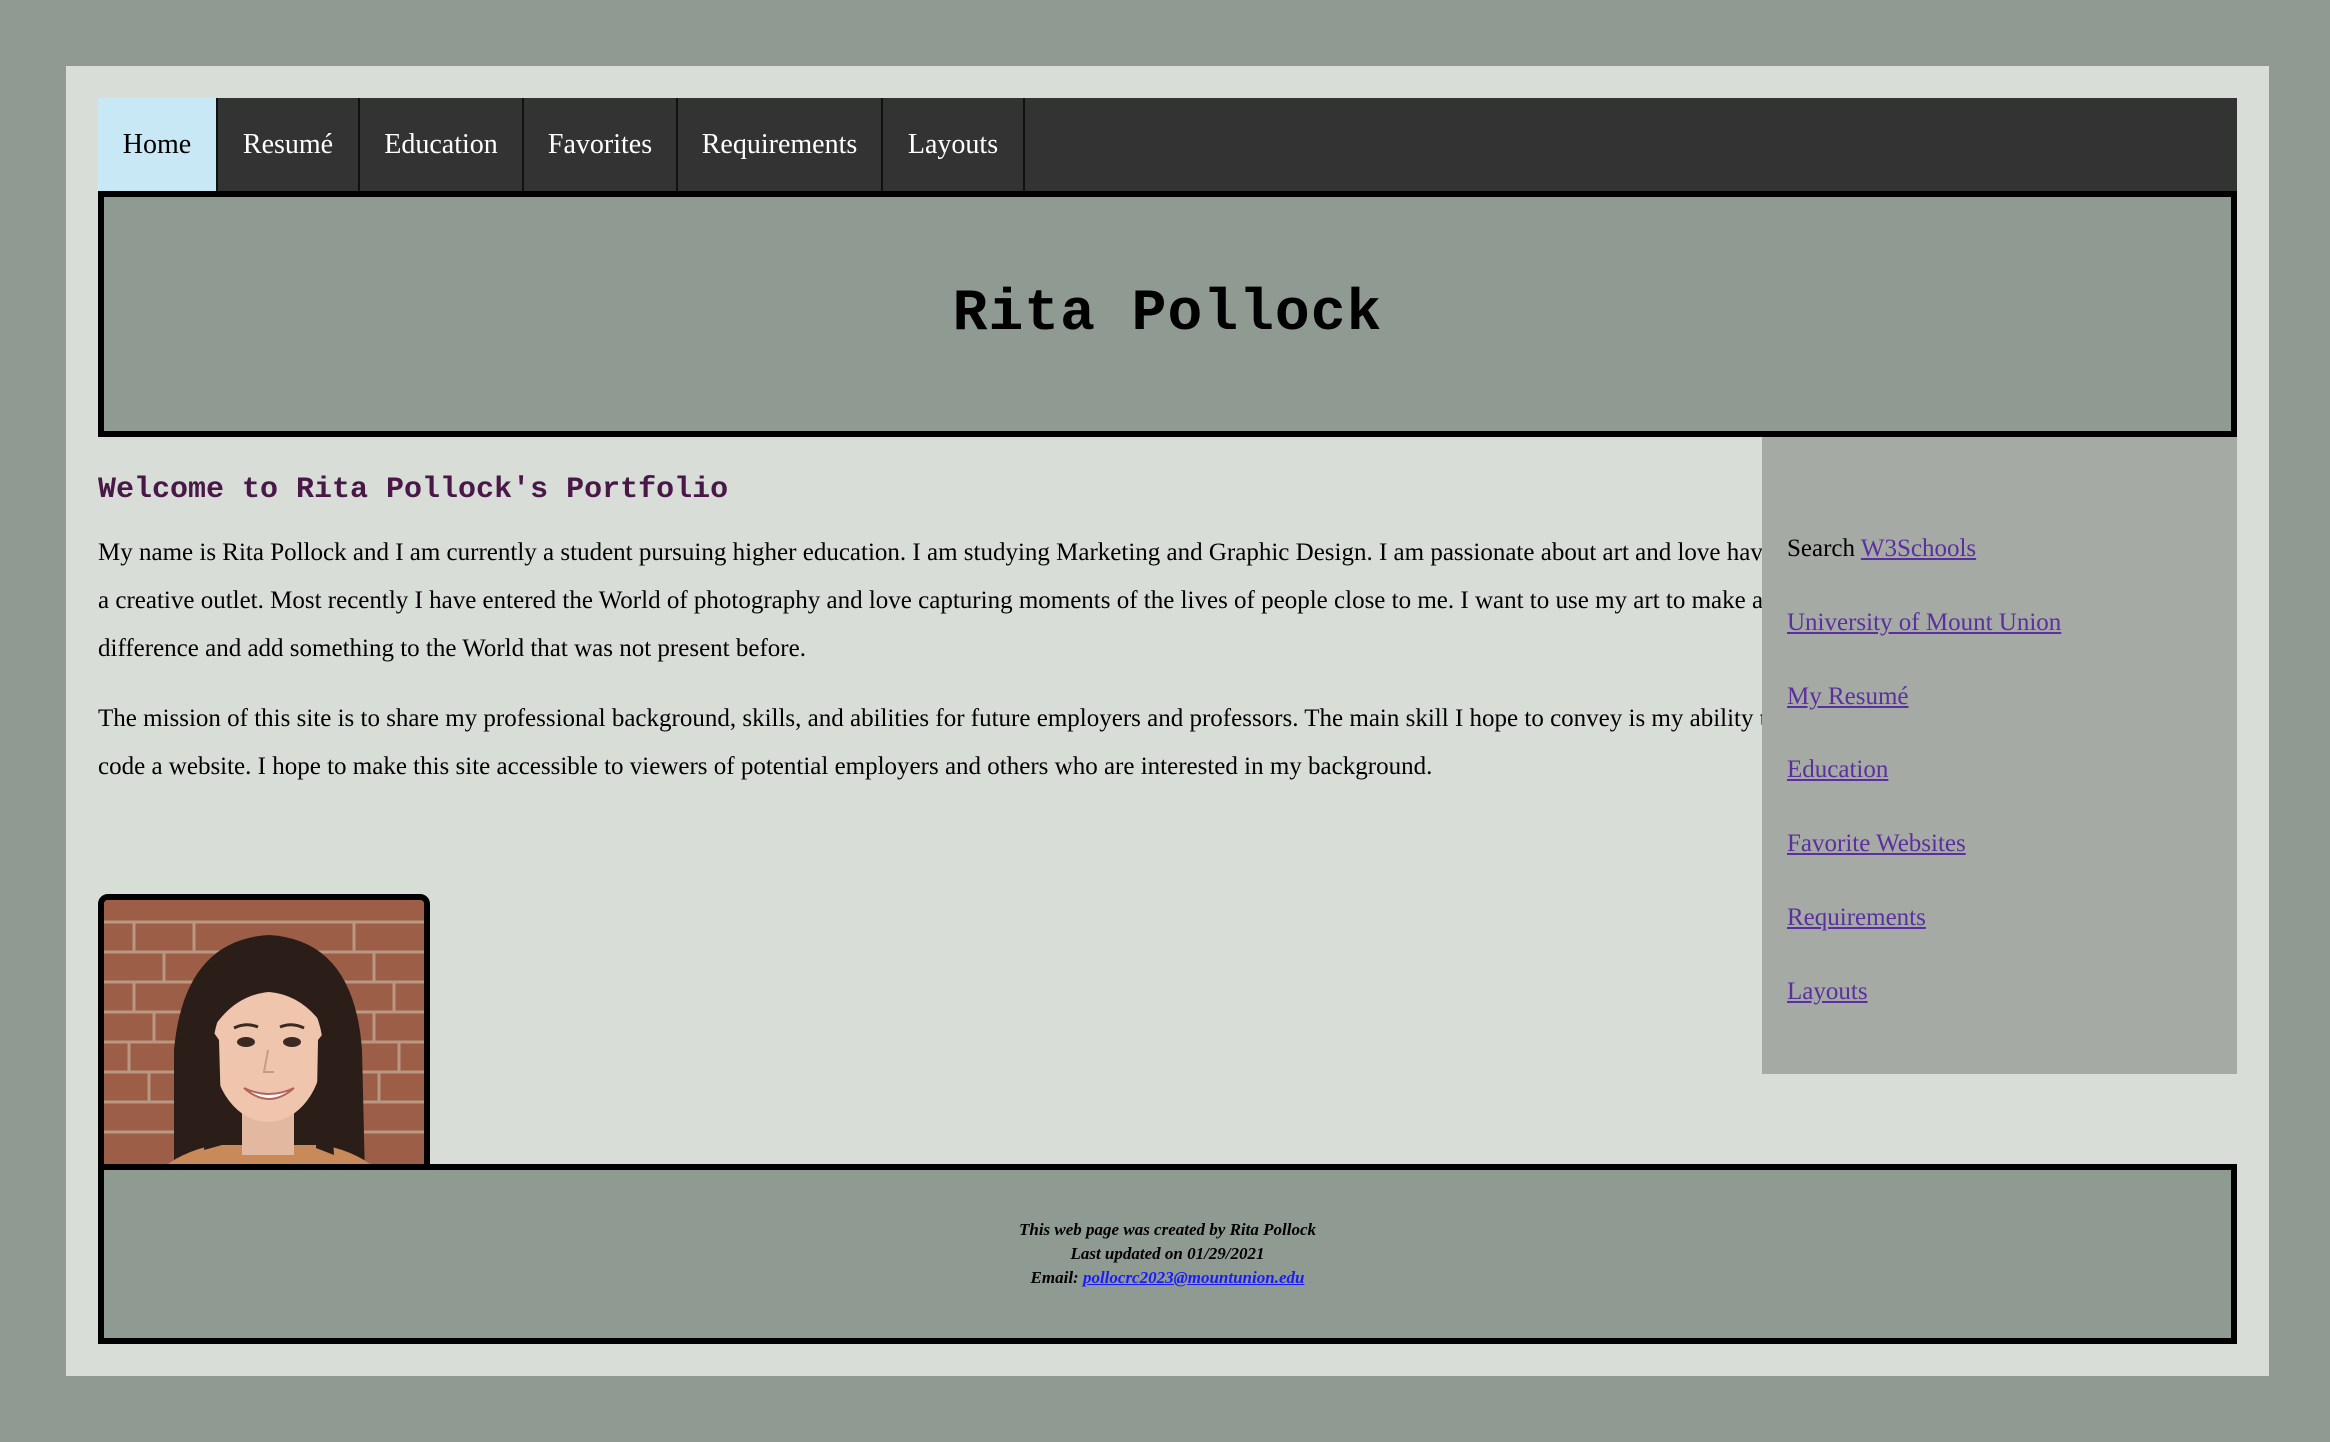  I want to click on footer-email-row: Email: pollocrc2023@mountunion.edu, so click(1168, 1278).